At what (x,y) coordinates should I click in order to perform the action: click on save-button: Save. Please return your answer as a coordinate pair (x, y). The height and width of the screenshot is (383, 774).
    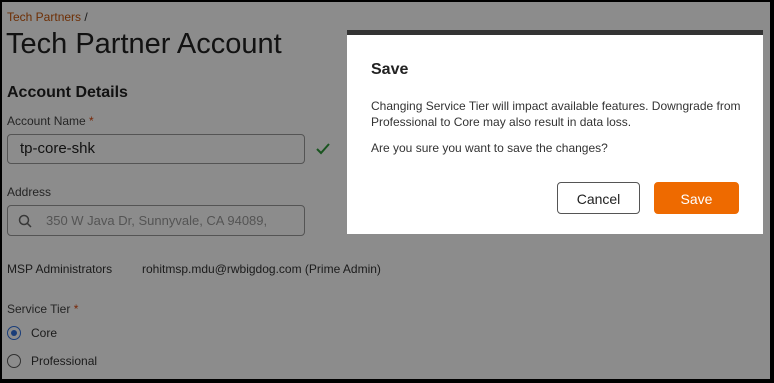
    Looking at the image, I should click on (696, 198).